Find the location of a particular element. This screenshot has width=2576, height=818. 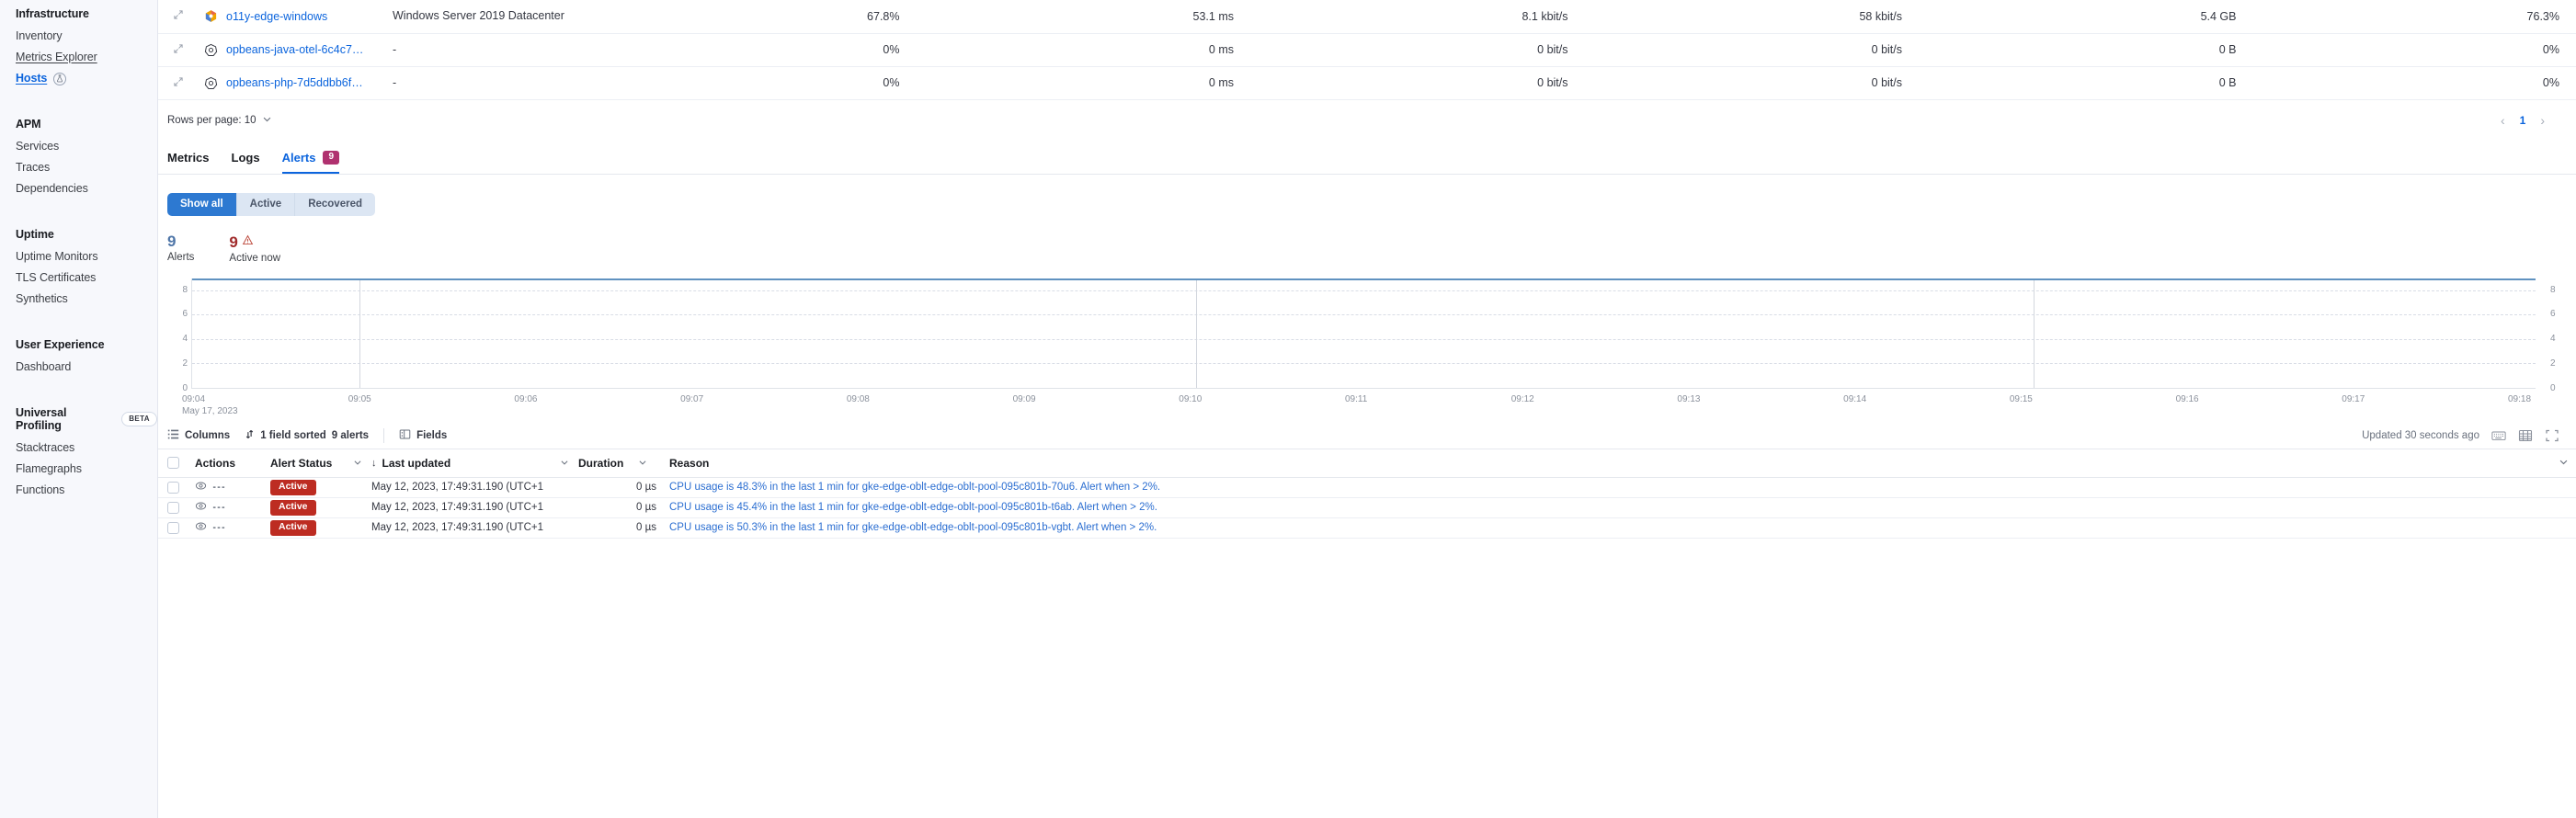

column-header-status: Alert Status is located at coordinates (320, 463).